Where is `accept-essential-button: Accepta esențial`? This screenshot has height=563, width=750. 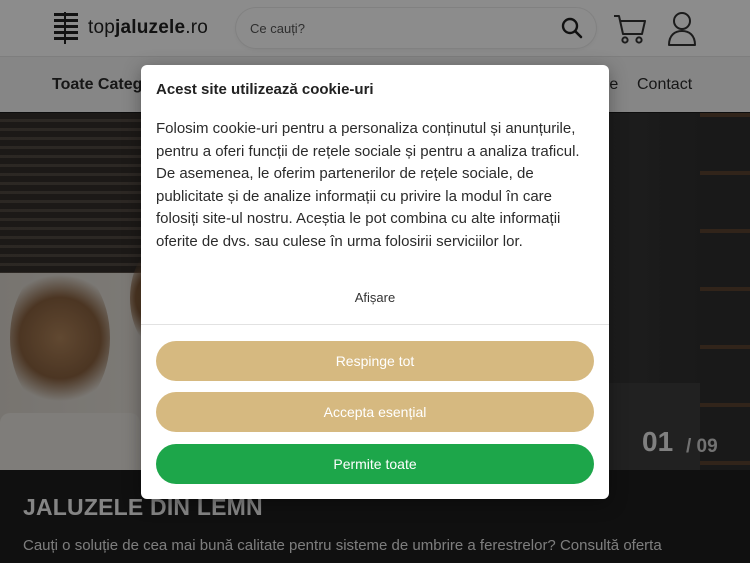
accept-essential-button: Accepta esențial is located at coordinates (375, 412).